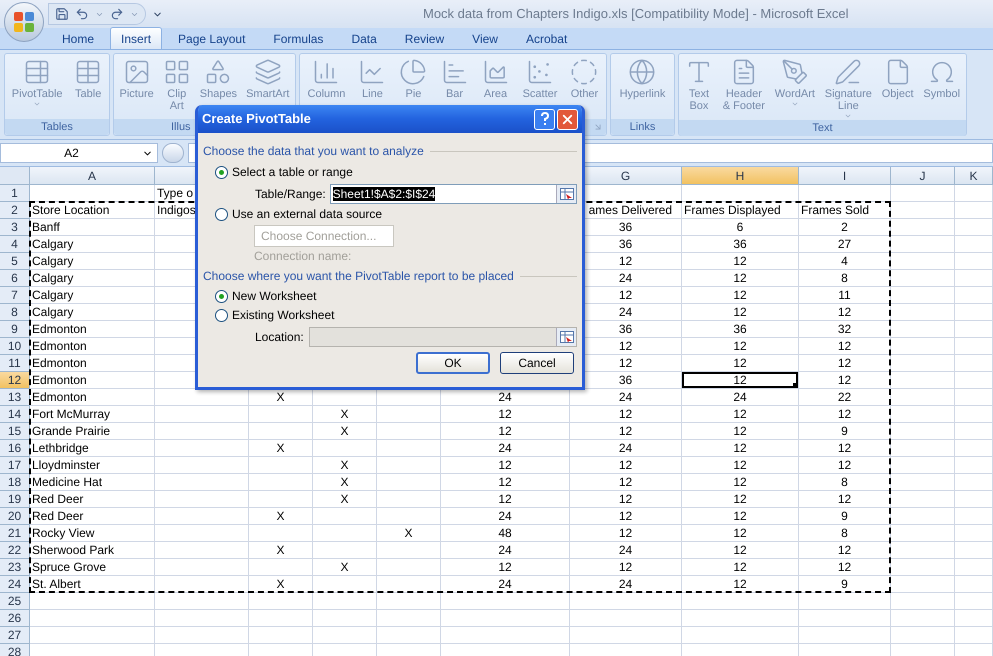 The image size is (993, 656). I want to click on table-cell: Sherwood Park, so click(92, 550).